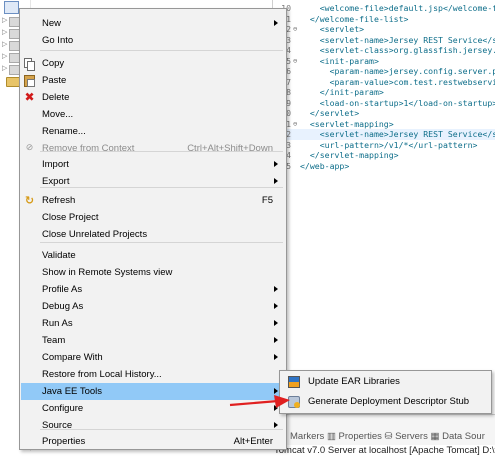 The width and height of the screenshot is (495, 459). What do you see at coordinates (58, 40) in the screenshot?
I see `menu-item-label: Go Into` at bounding box center [58, 40].